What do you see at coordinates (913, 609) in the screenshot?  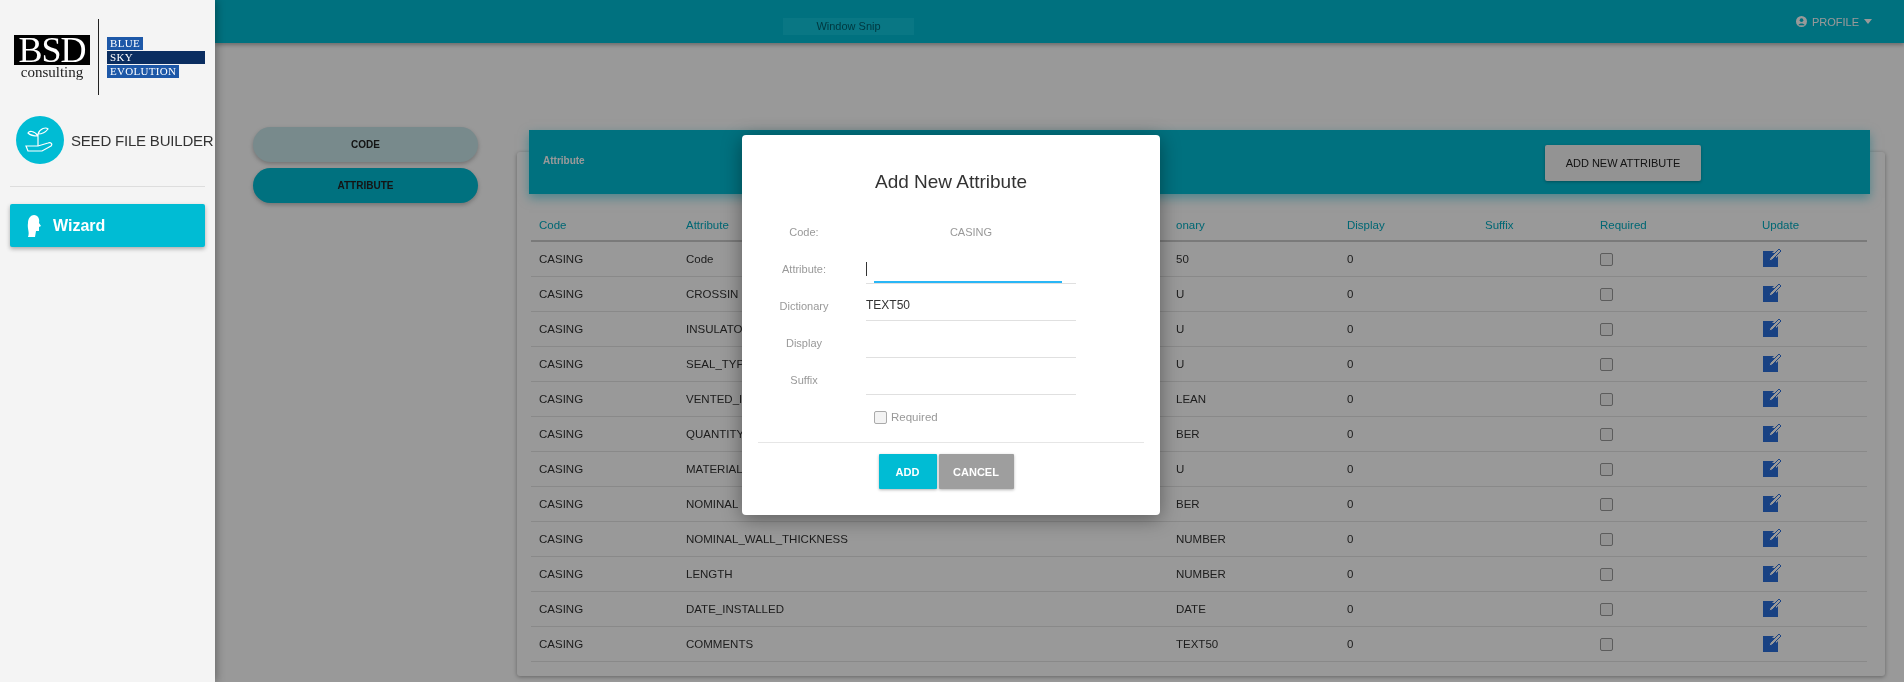 I see `table-cell: DATE_INSTALLED` at bounding box center [913, 609].